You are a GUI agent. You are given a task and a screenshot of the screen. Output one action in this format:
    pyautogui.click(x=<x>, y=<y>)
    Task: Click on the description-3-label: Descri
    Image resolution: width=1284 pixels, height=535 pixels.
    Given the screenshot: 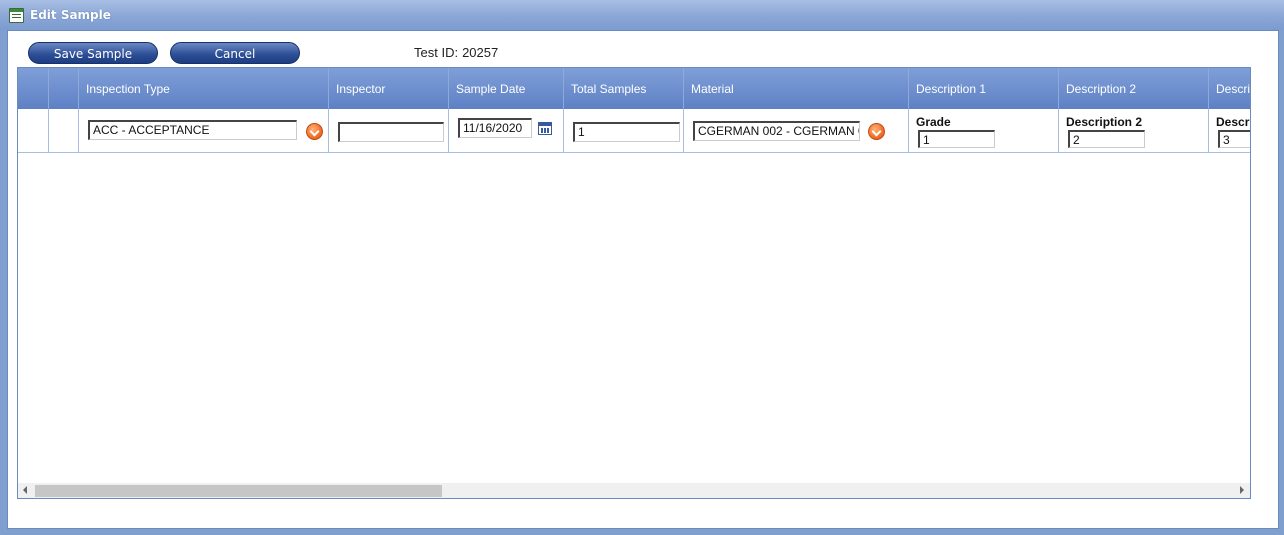 What is the action you would take?
    pyautogui.click(x=1233, y=122)
    